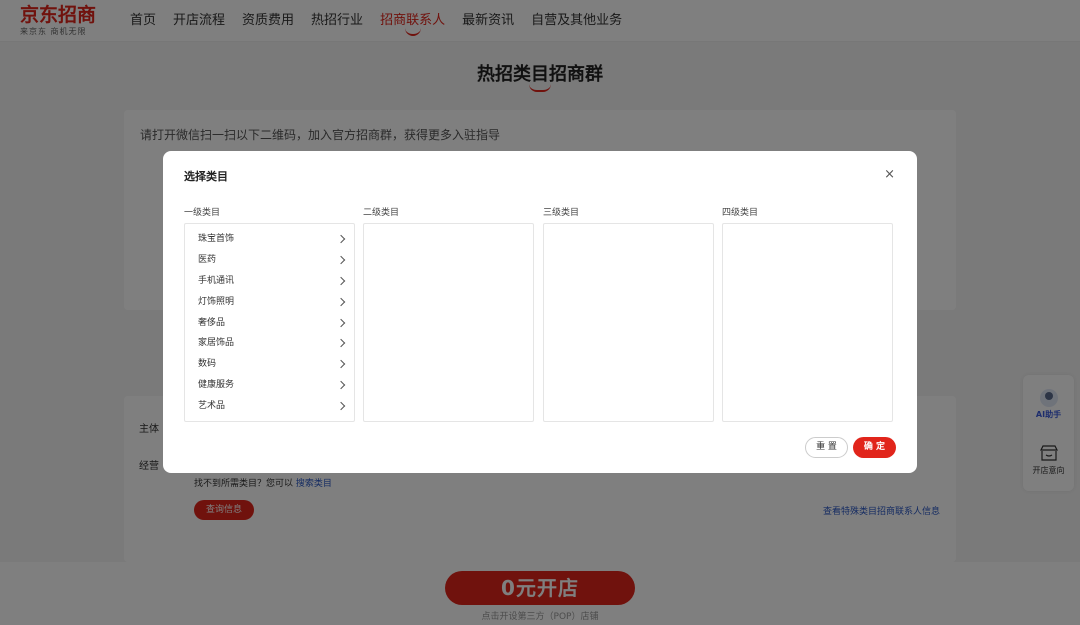  I want to click on level1-list: 珠宝首饰 医药 手机通讯 灯饰照明 奢侈品 家居饰品 数码 健康服务 艺术品, so click(269, 322).